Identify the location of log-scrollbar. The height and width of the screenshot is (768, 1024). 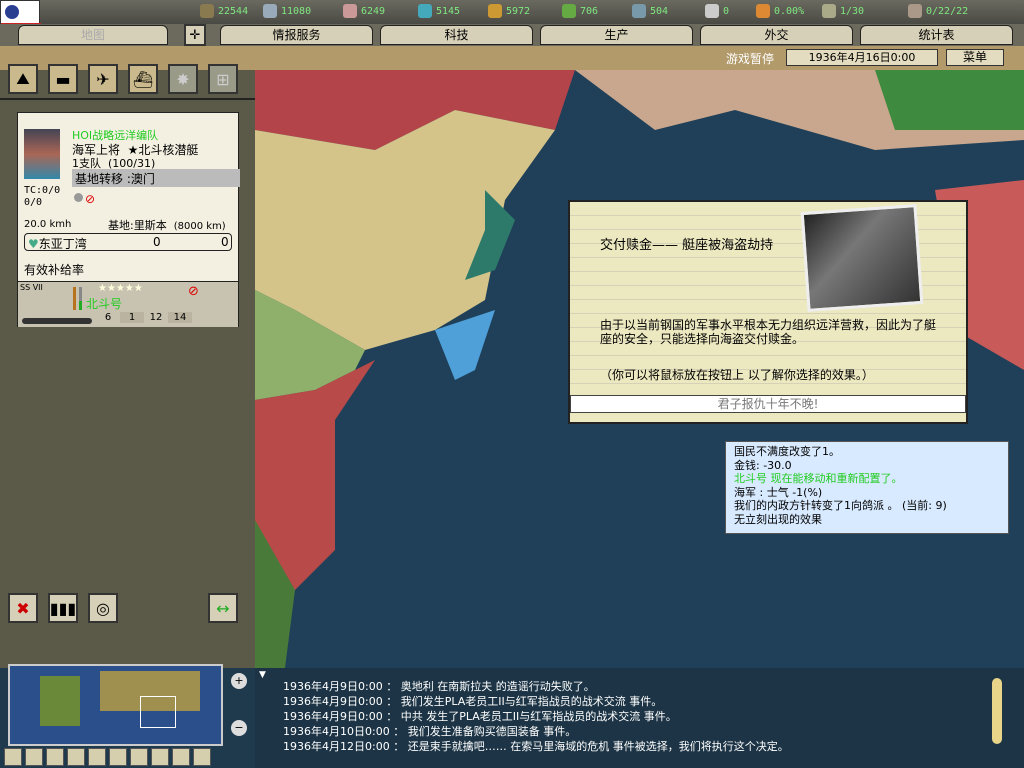
(997, 711).